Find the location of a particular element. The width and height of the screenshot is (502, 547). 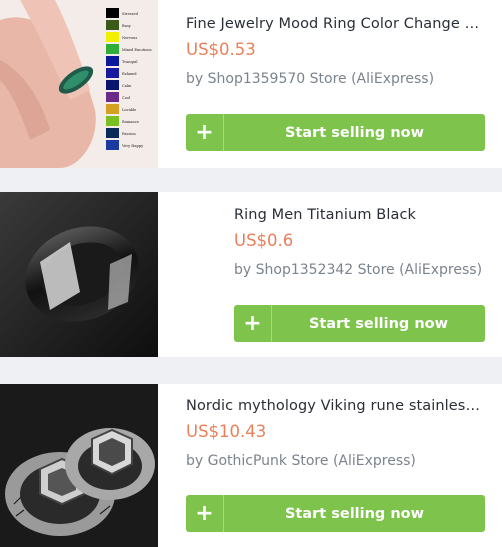

viking-rune-rings-image is located at coordinates (79, 465).